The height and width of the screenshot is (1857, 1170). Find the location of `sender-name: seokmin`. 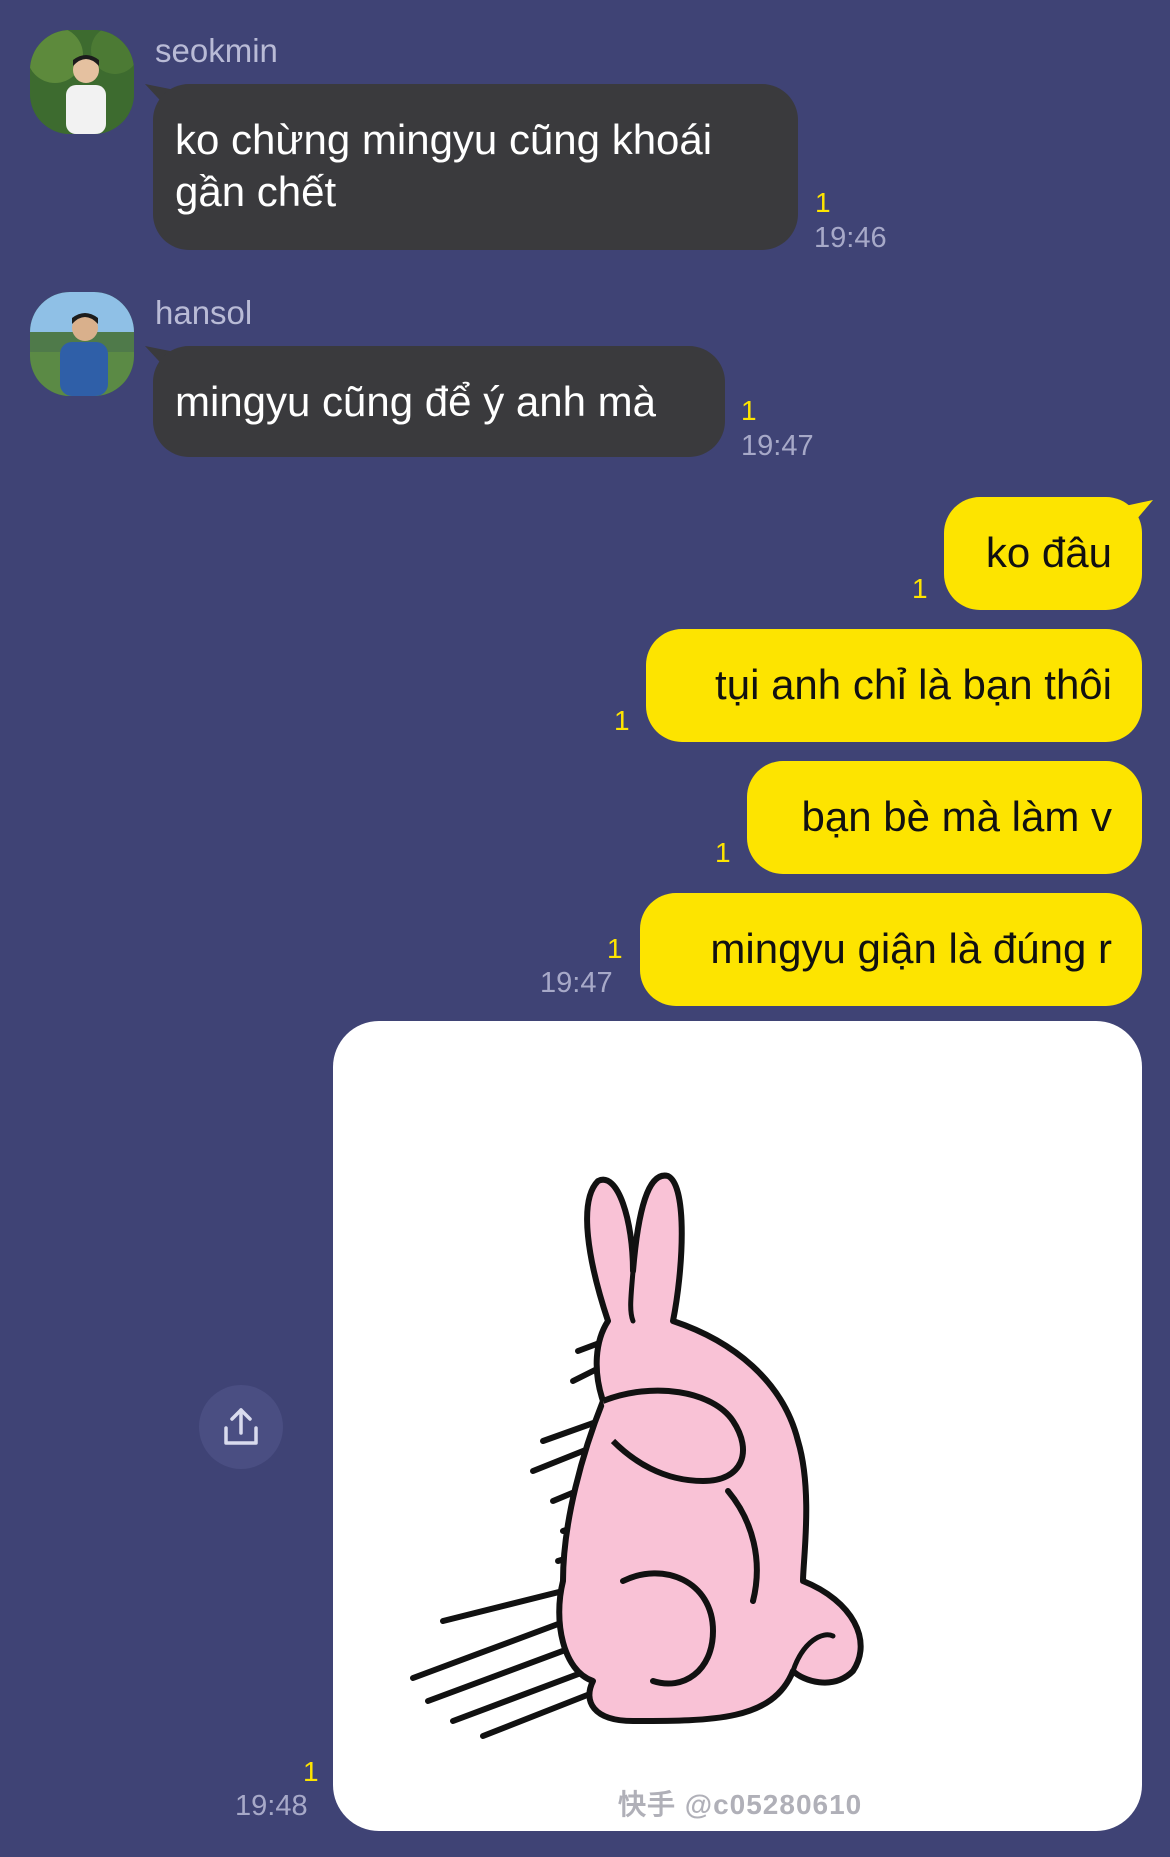

sender-name: seokmin is located at coordinates (216, 50).